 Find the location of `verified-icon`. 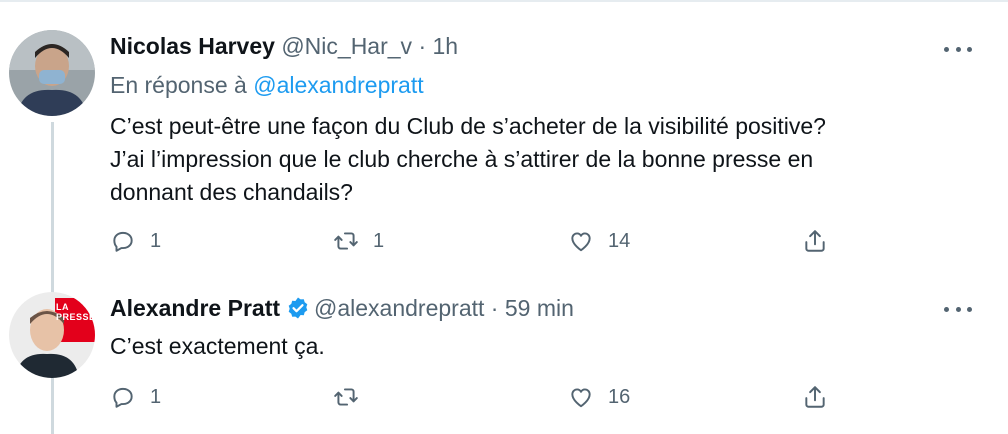

verified-icon is located at coordinates (298, 311).